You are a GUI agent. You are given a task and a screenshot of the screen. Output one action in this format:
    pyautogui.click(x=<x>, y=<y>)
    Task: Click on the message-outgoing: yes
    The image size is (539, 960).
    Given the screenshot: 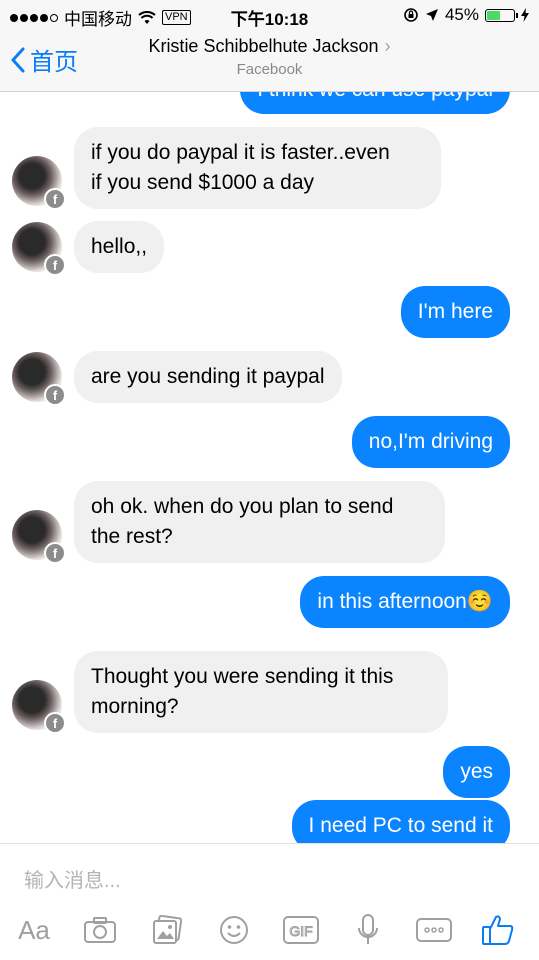 What is the action you would take?
    pyautogui.click(x=476, y=772)
    